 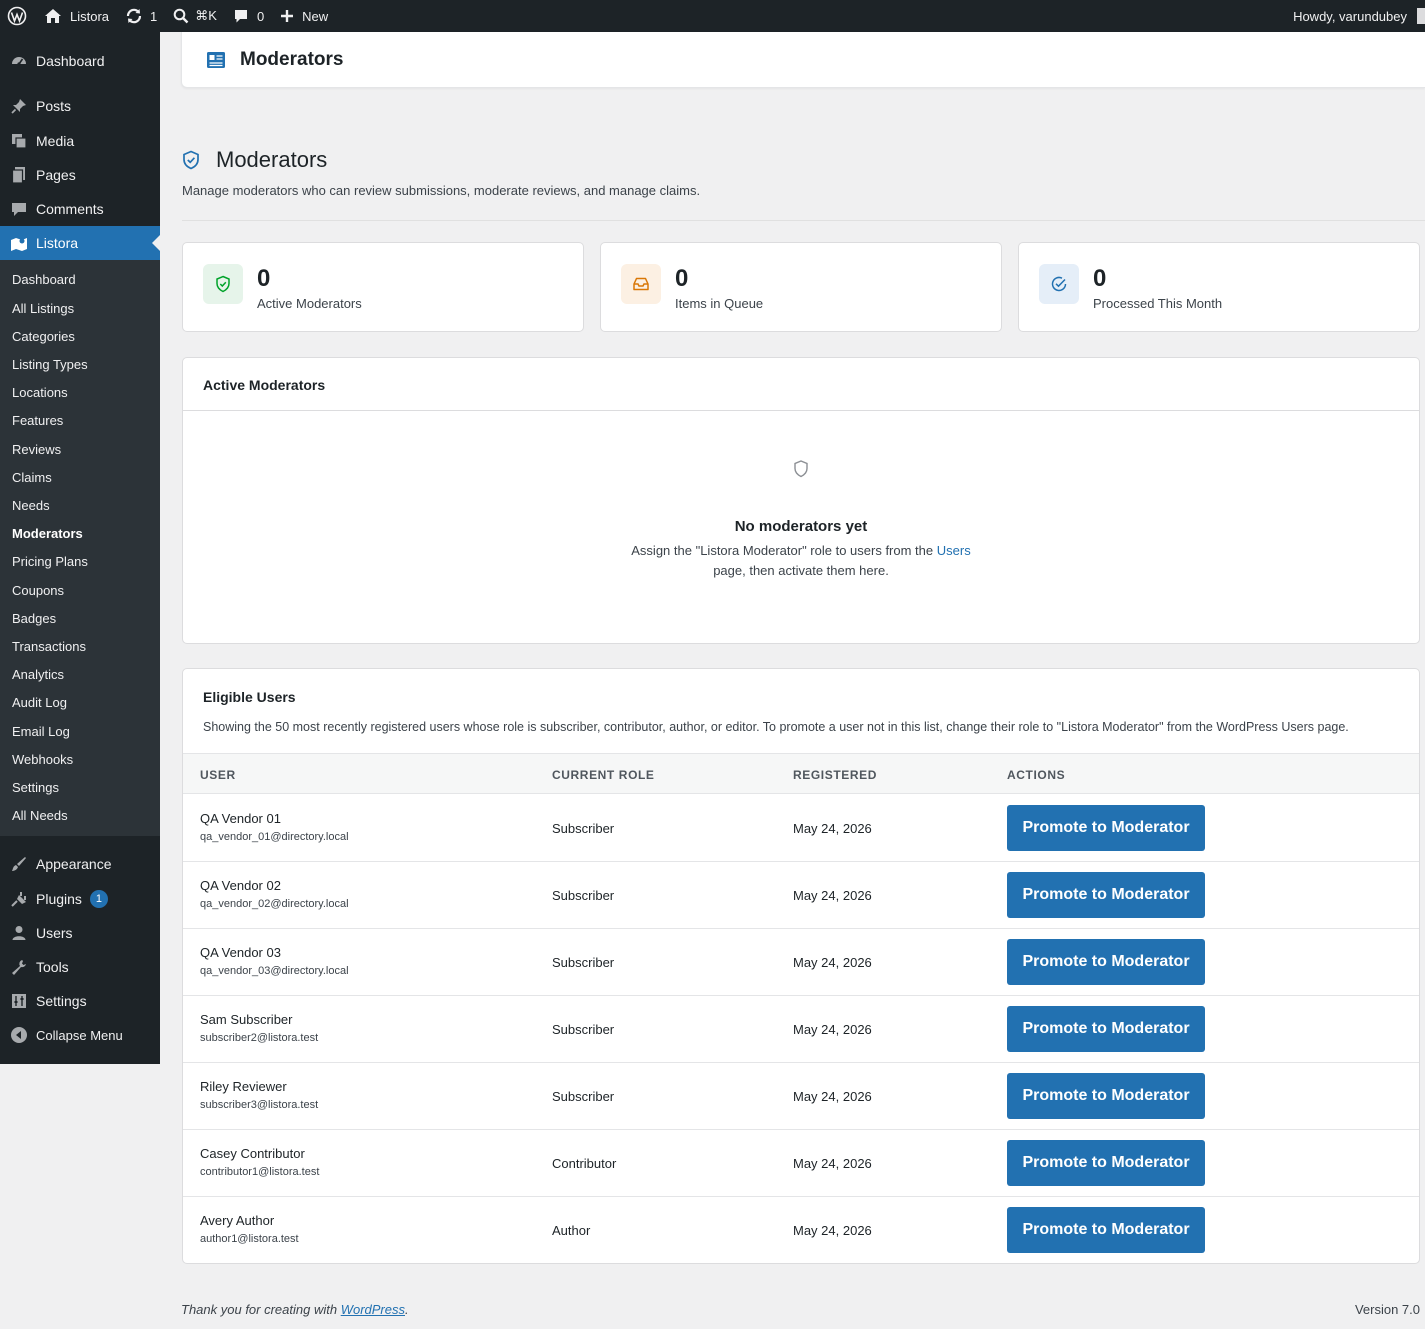 What do you see at coordinates (18, 1001) in the screenshot?
I see `settings-icon` at bounding box center [18, 1001].